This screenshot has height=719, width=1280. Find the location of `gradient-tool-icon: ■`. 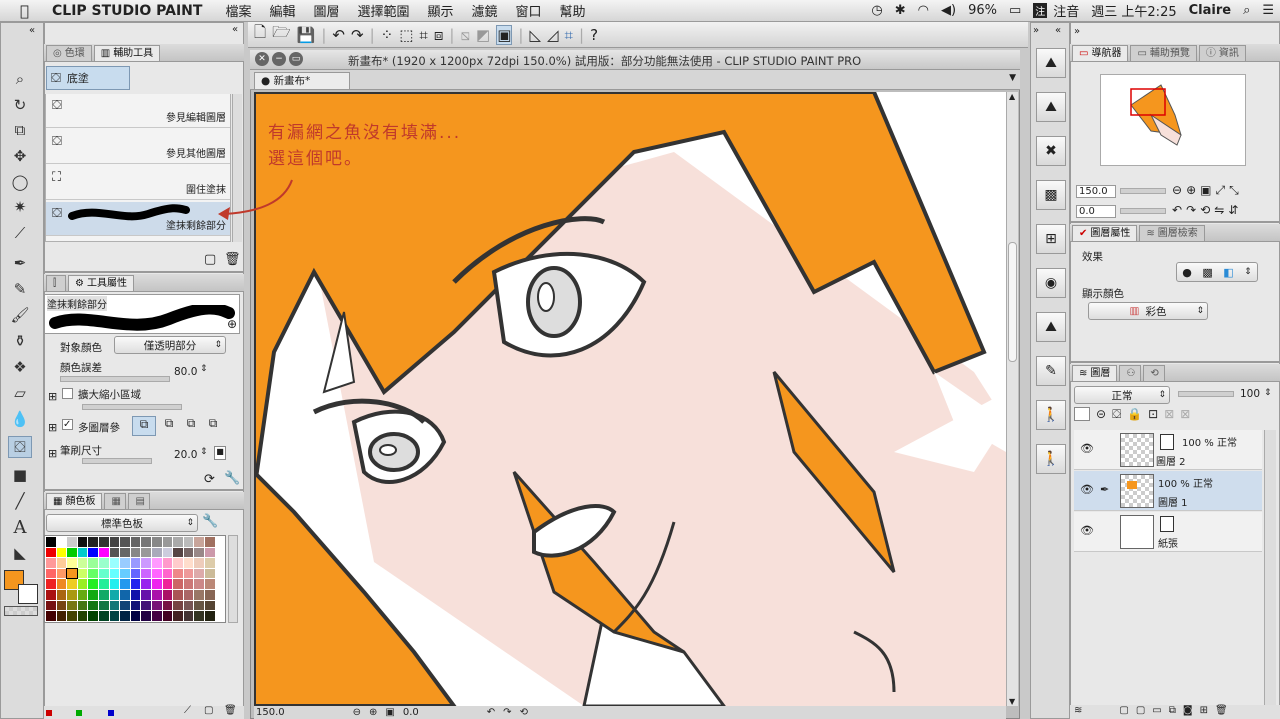

gradient-tool-icon: ■ is located at coordinates (20, 475).